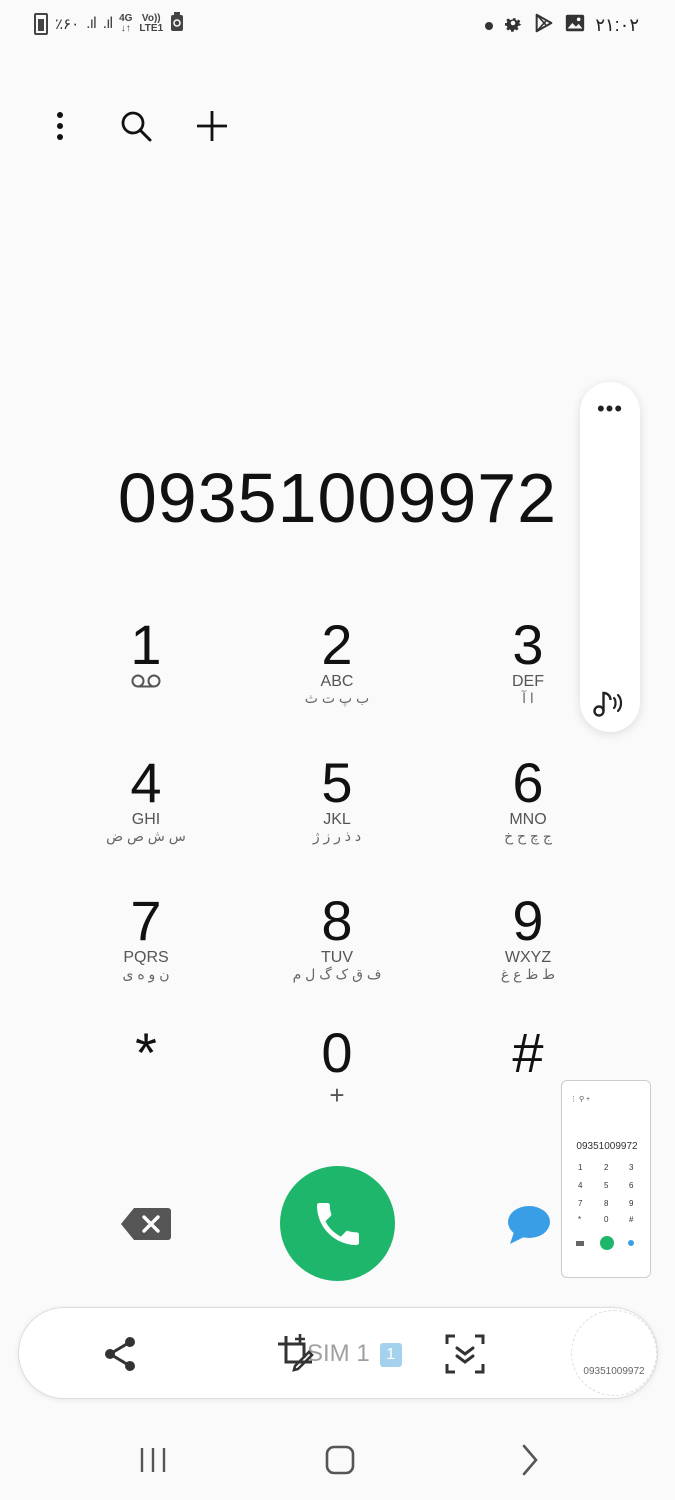  I want to click on recents-icon, so click(153, 1460).